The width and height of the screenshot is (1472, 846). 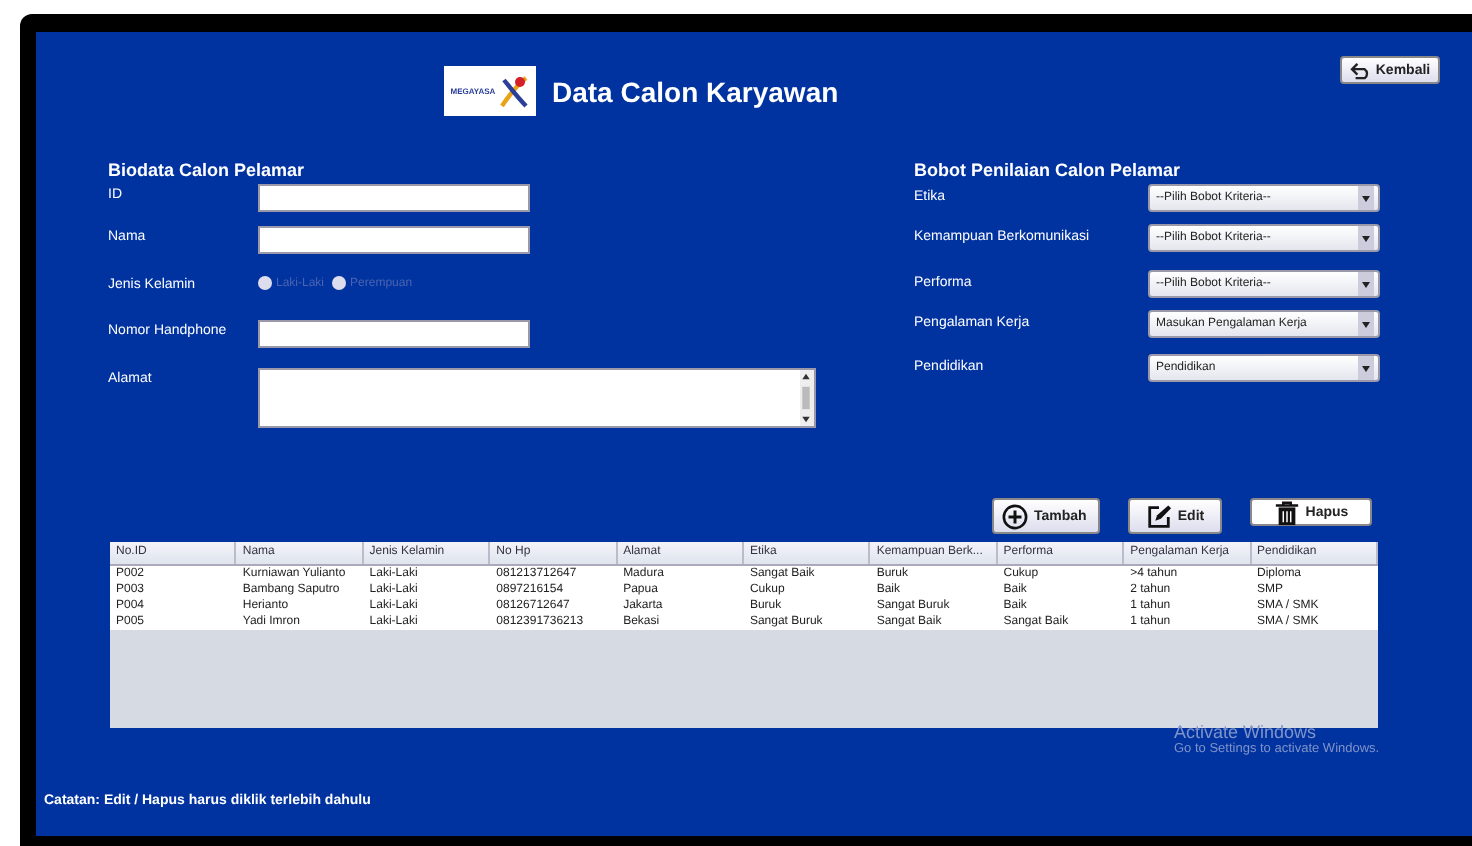 I want to click on plus-circle-icon, so click(x=1015, y=516).